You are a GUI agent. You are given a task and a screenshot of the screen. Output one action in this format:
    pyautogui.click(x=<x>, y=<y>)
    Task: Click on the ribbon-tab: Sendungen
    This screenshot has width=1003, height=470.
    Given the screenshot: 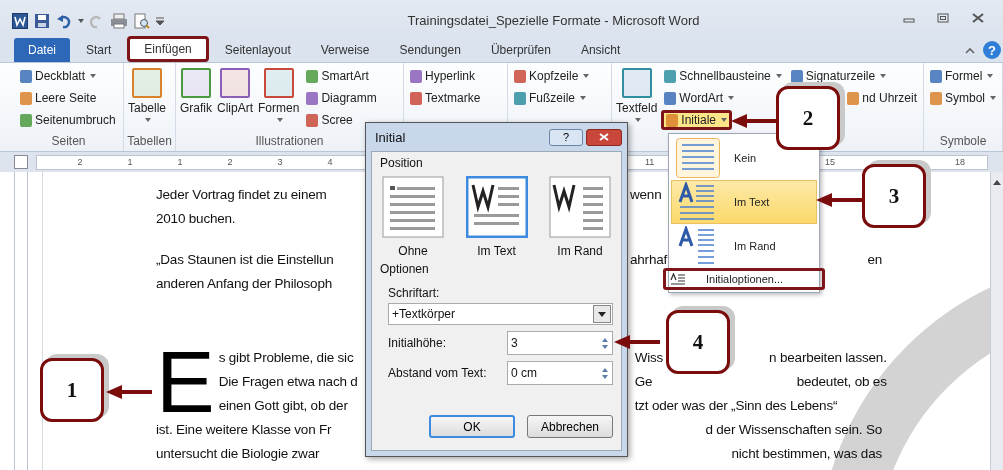 What is the action you would take?
    pyautogui.click(x=430, y=50)
    